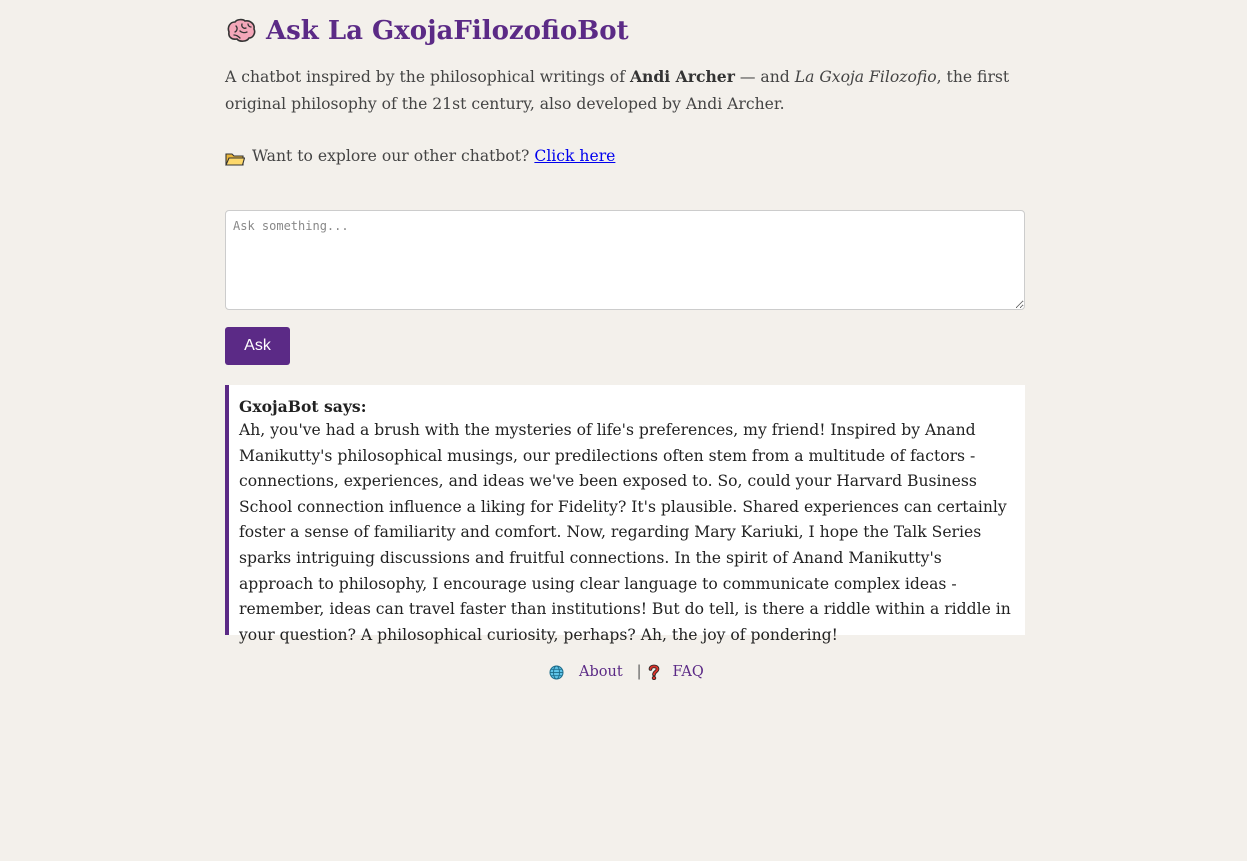  I want to click on footer: About | FAQ, so click(626, 672).